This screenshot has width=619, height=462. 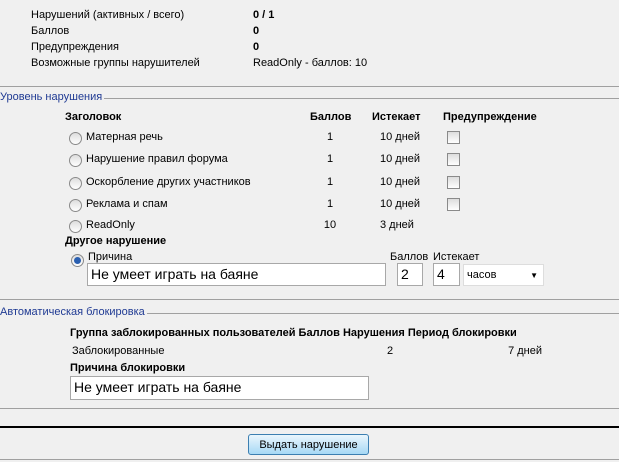 What do you see at coordinates (456, 257) in the screenshot?
I see `expires-label: Истекает` at bounding box center [456, 257].